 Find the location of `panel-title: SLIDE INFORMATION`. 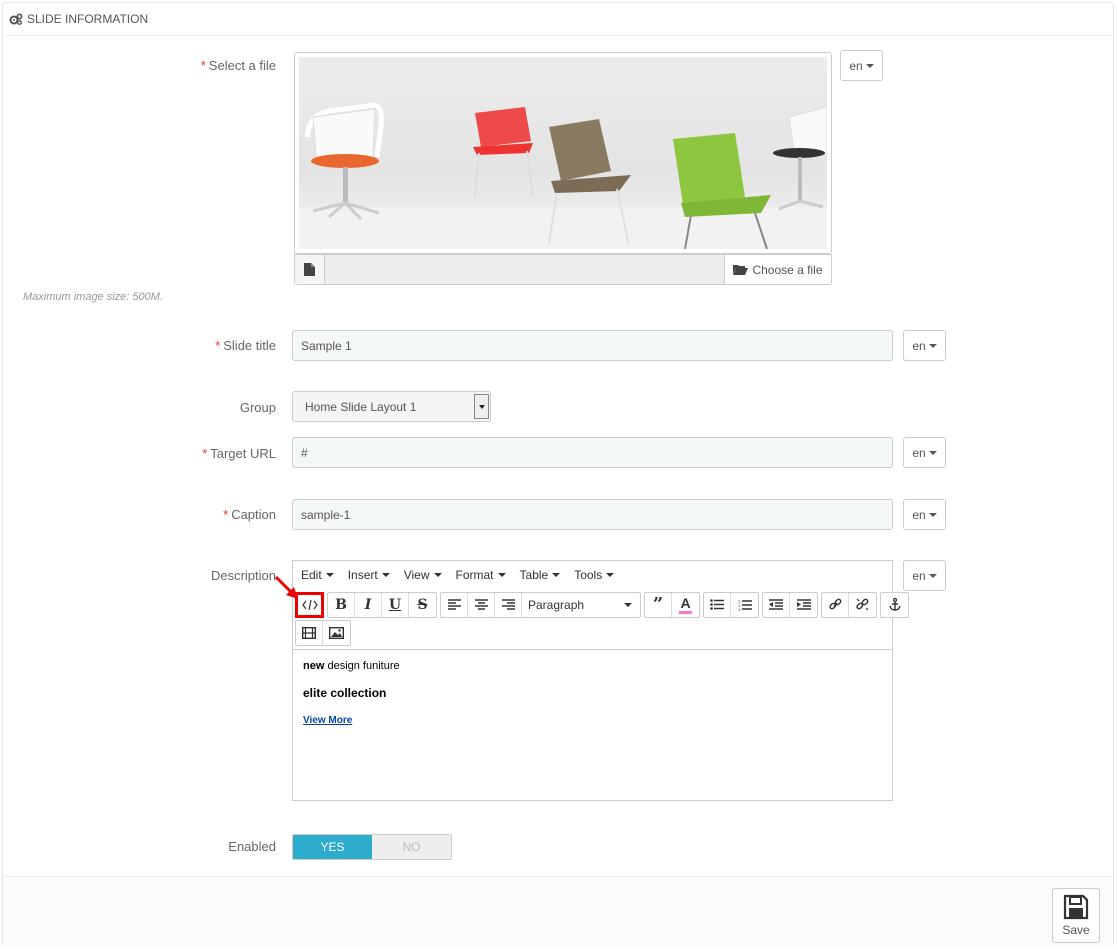

panel-title: SLIDE INFORMATION is located at coordinates (88, 19).